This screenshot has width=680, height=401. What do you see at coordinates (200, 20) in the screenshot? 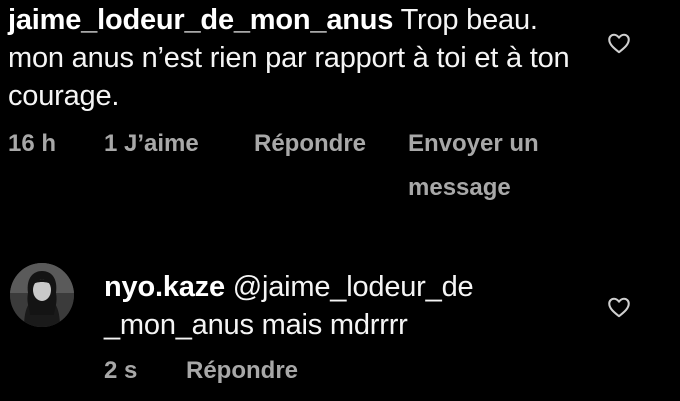
I see `comment-username: jaime_lodeur_de_mon_anus` at bounding box center [200, 20].